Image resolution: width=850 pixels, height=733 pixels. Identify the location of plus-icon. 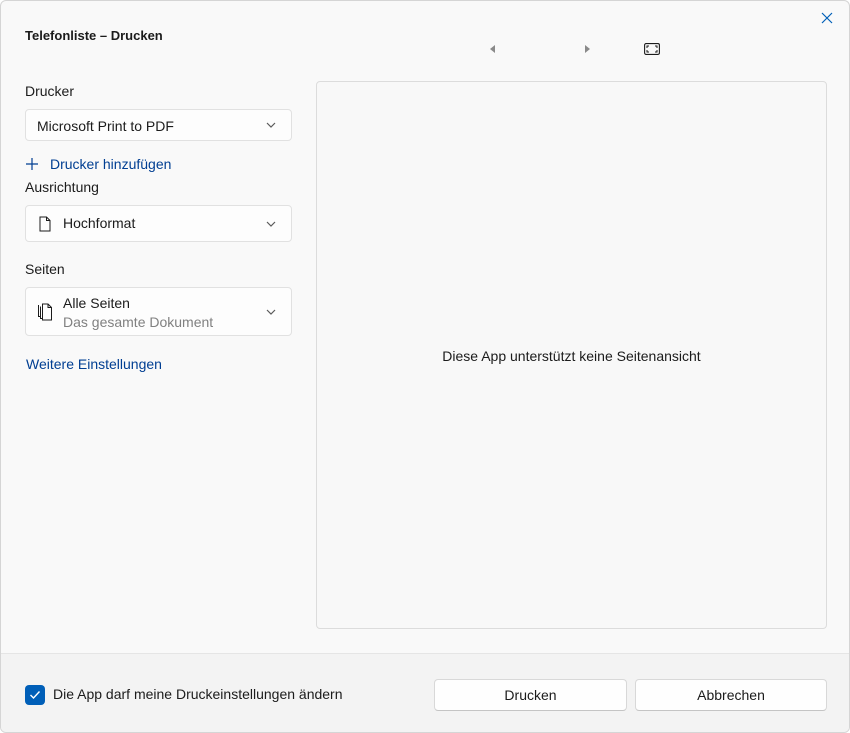
(32, 164).